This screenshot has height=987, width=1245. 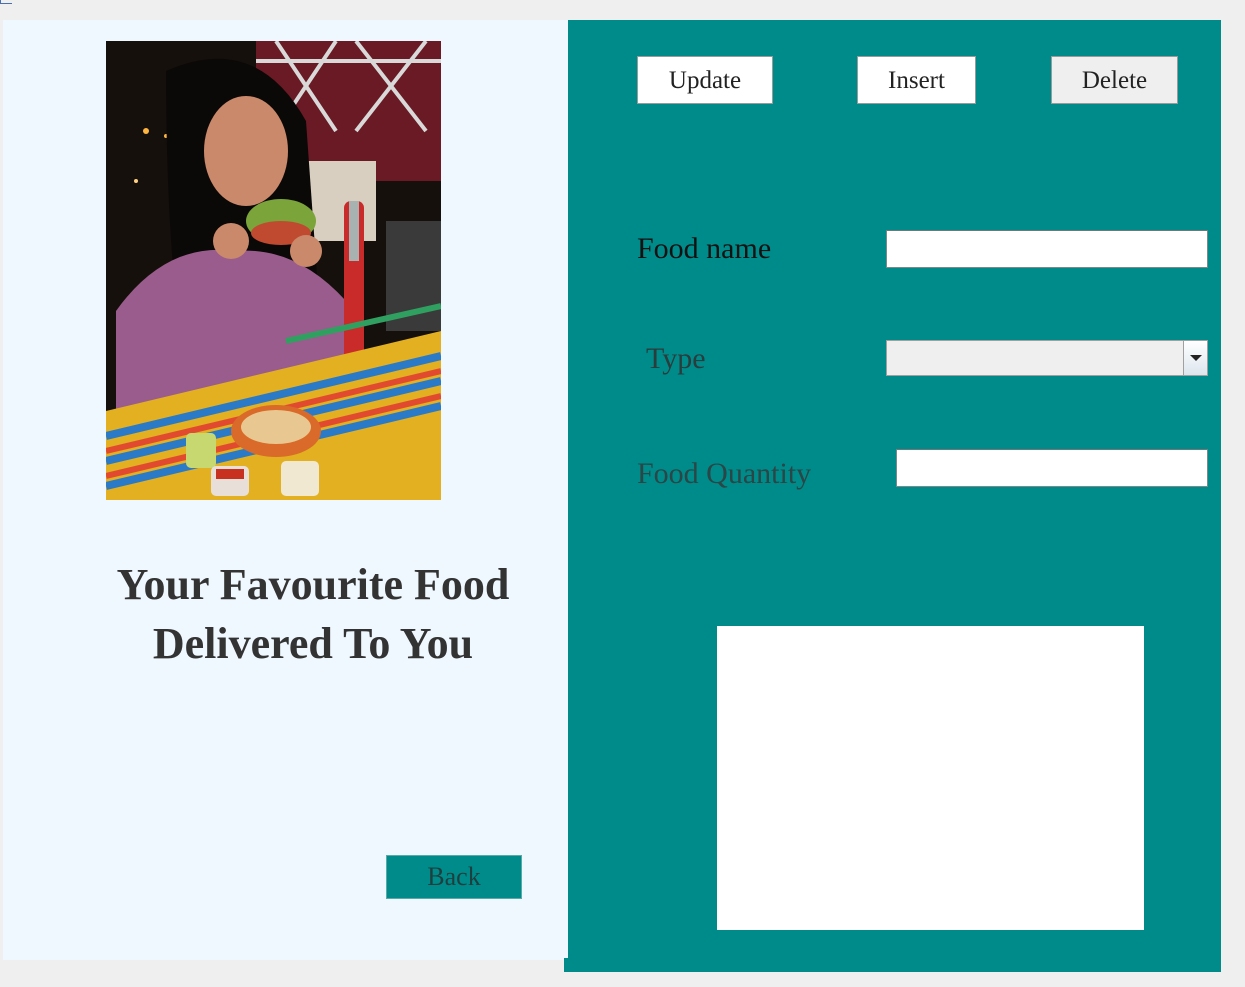 What do you see at coordinates (724, 473) in the screenshot?
I see `food-quantity-label: Food Quantity` at bounding box center [724, 473].